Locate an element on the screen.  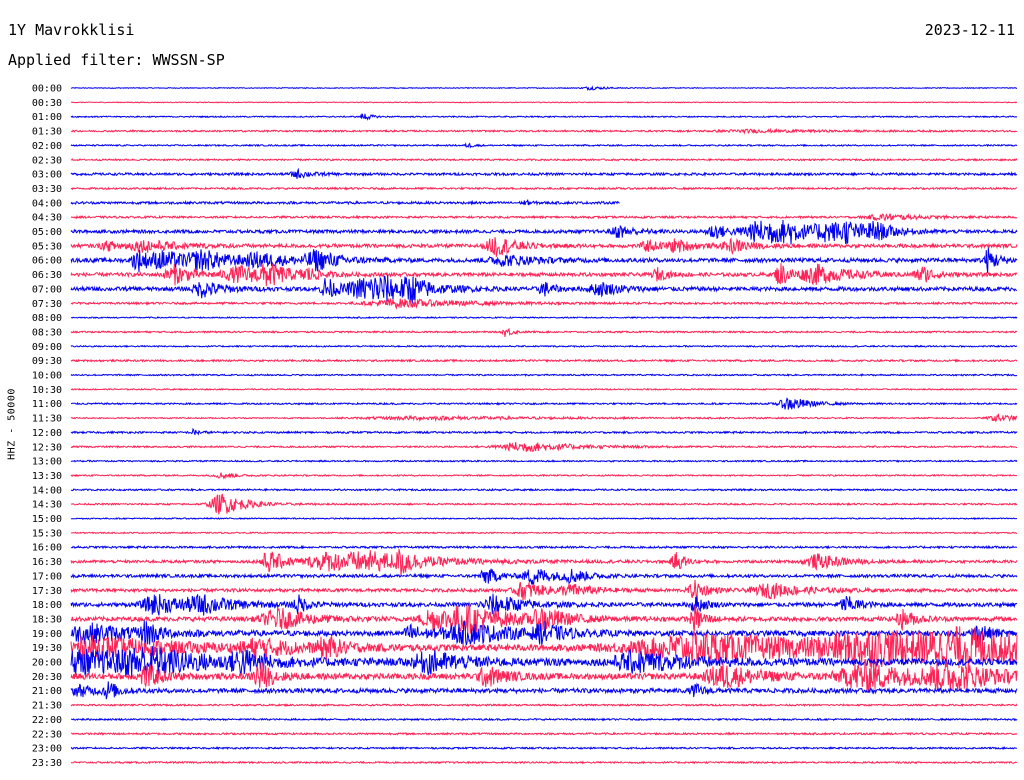
row-time-label: 23:00 is located at coordinates (47, 749).